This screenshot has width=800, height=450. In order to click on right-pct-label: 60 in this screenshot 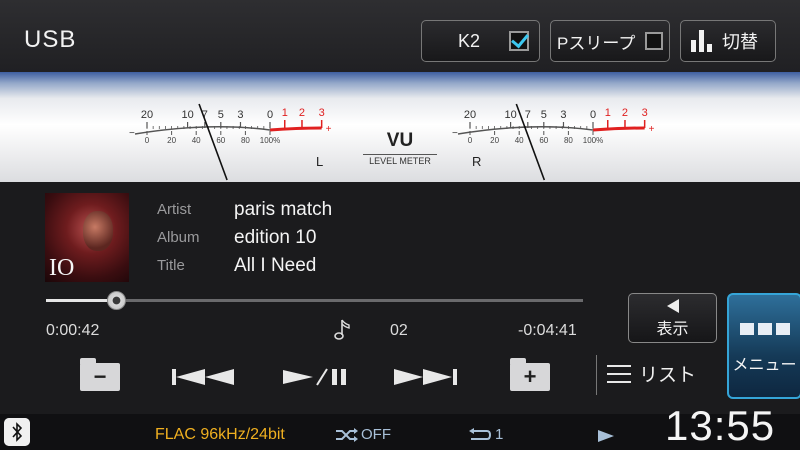, I will do `click(543, 140)`.